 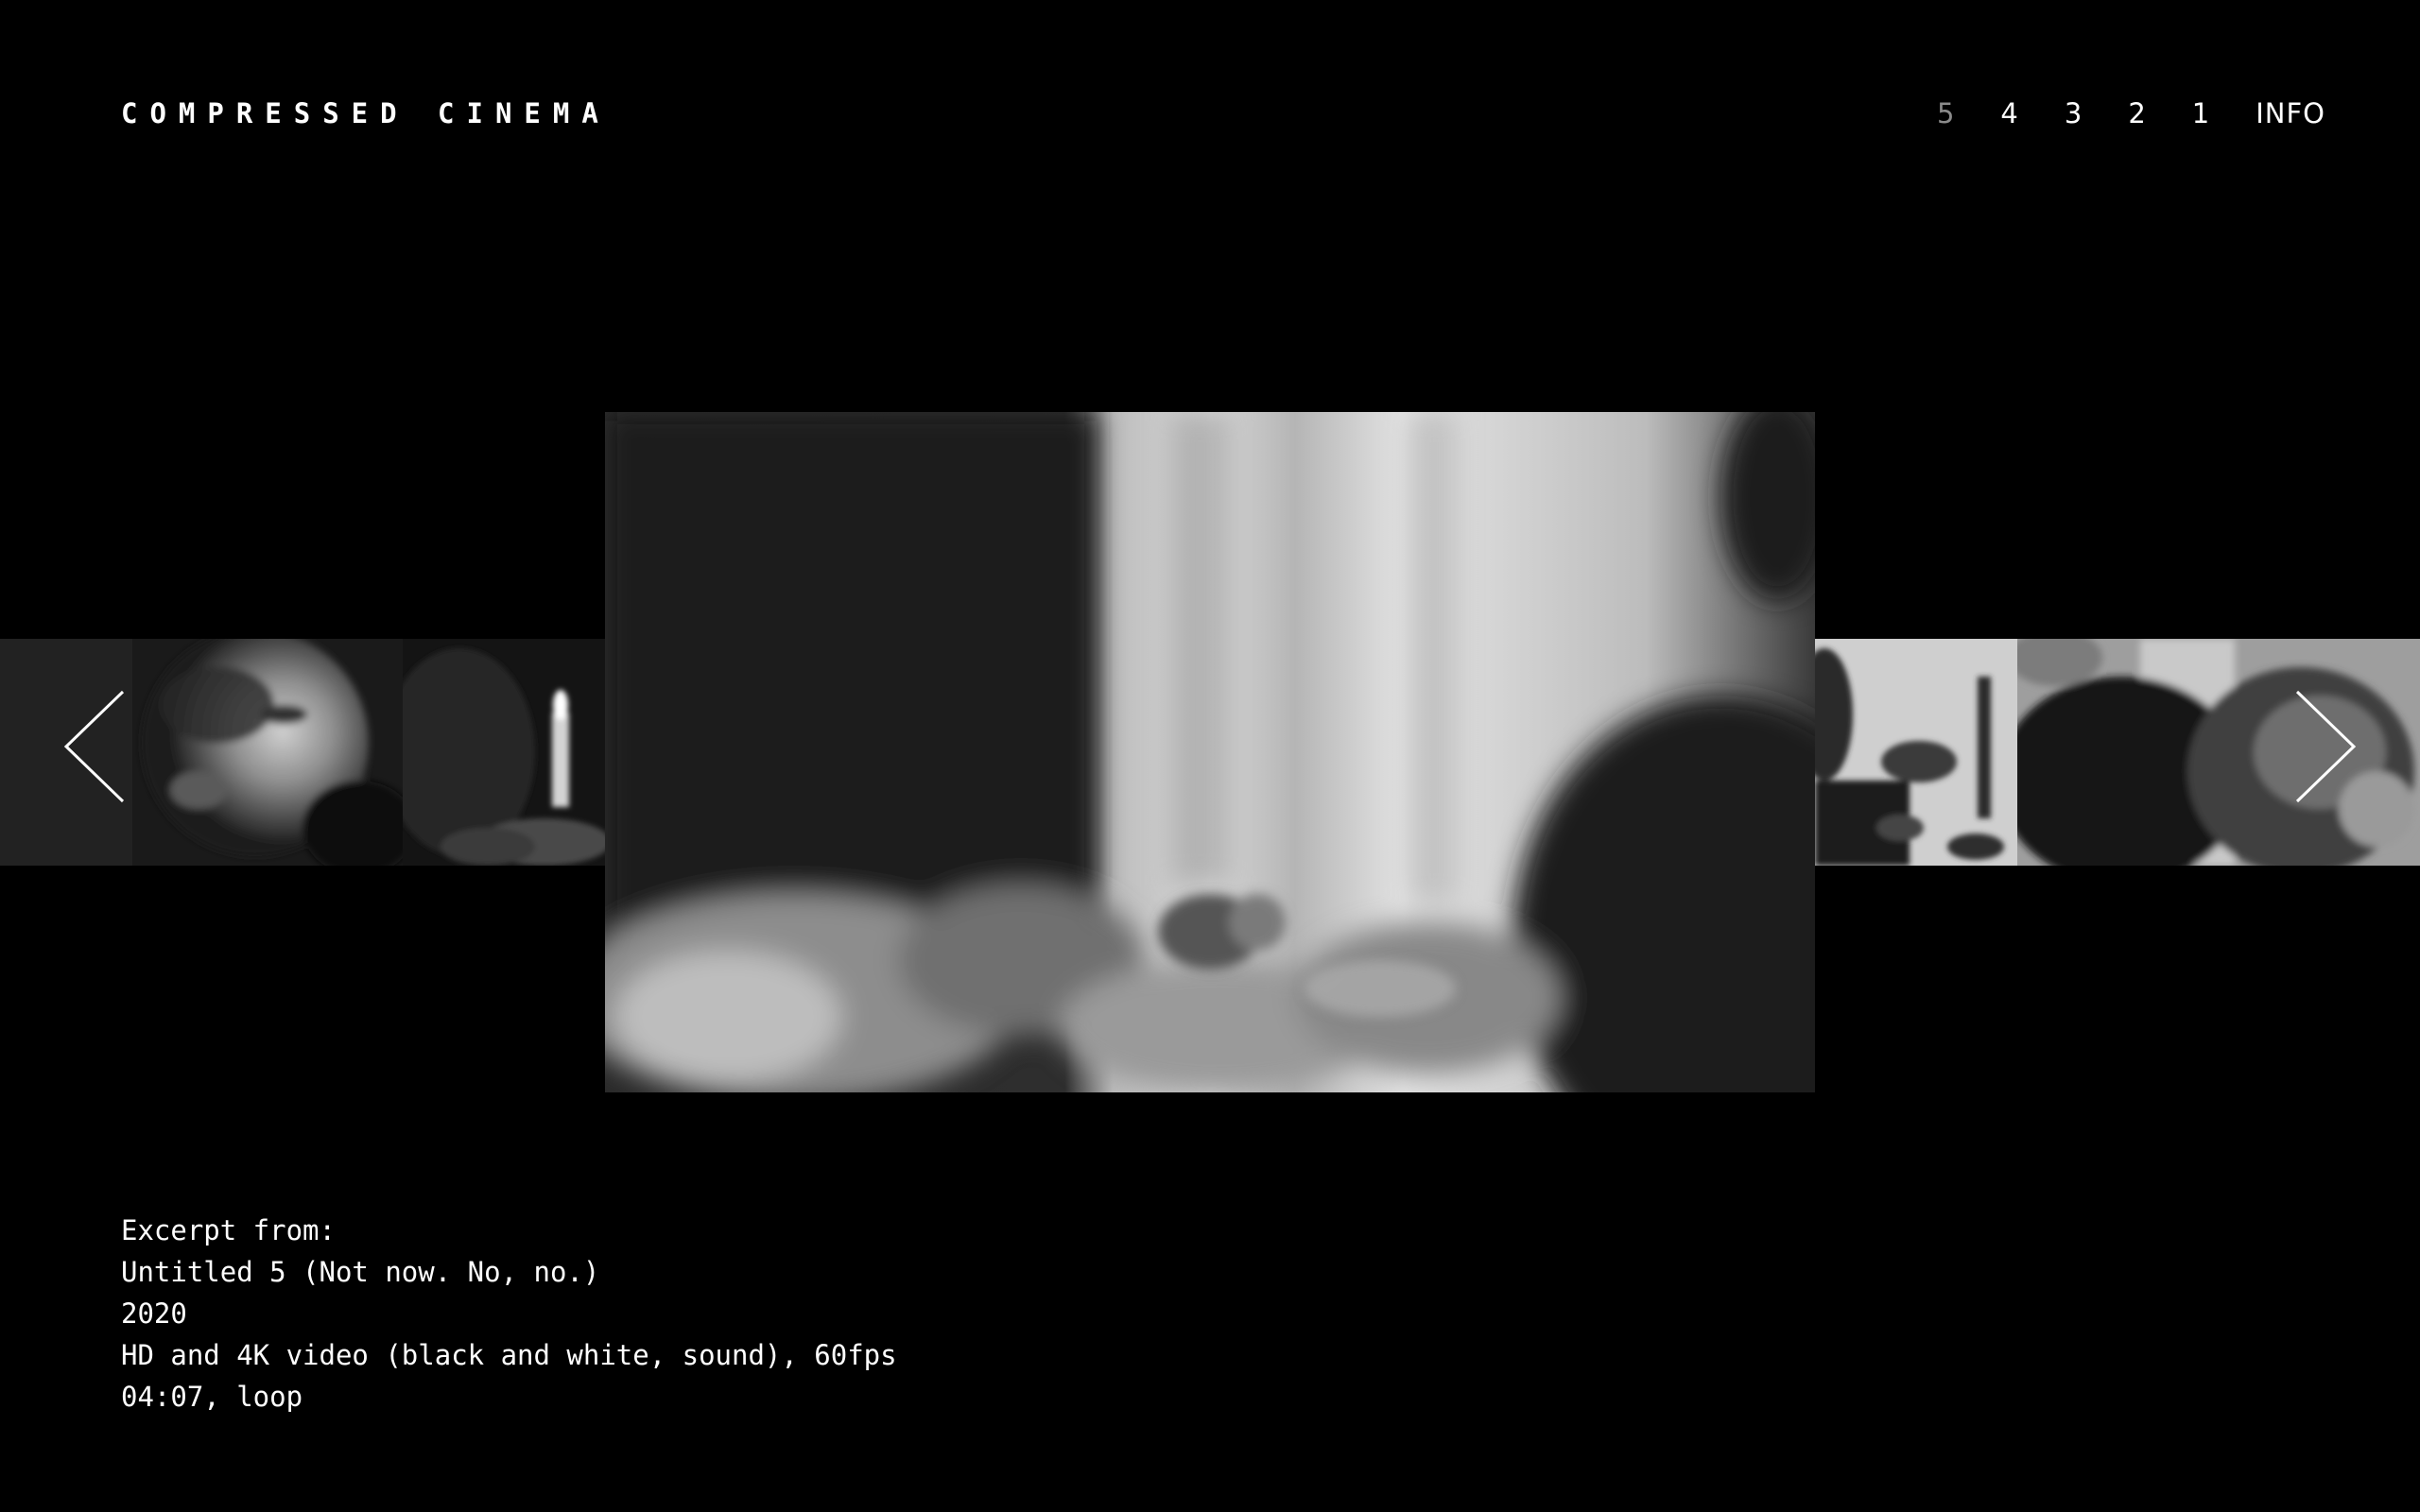 I want to click on candle-still-image, so click(x=504, y=752).